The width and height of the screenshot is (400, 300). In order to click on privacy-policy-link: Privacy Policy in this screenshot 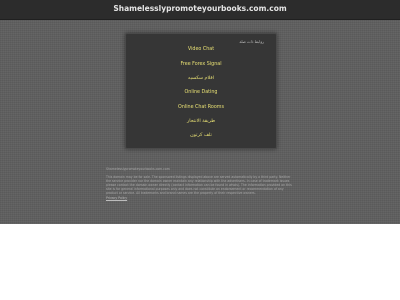, I will do `click(116, 198)`.